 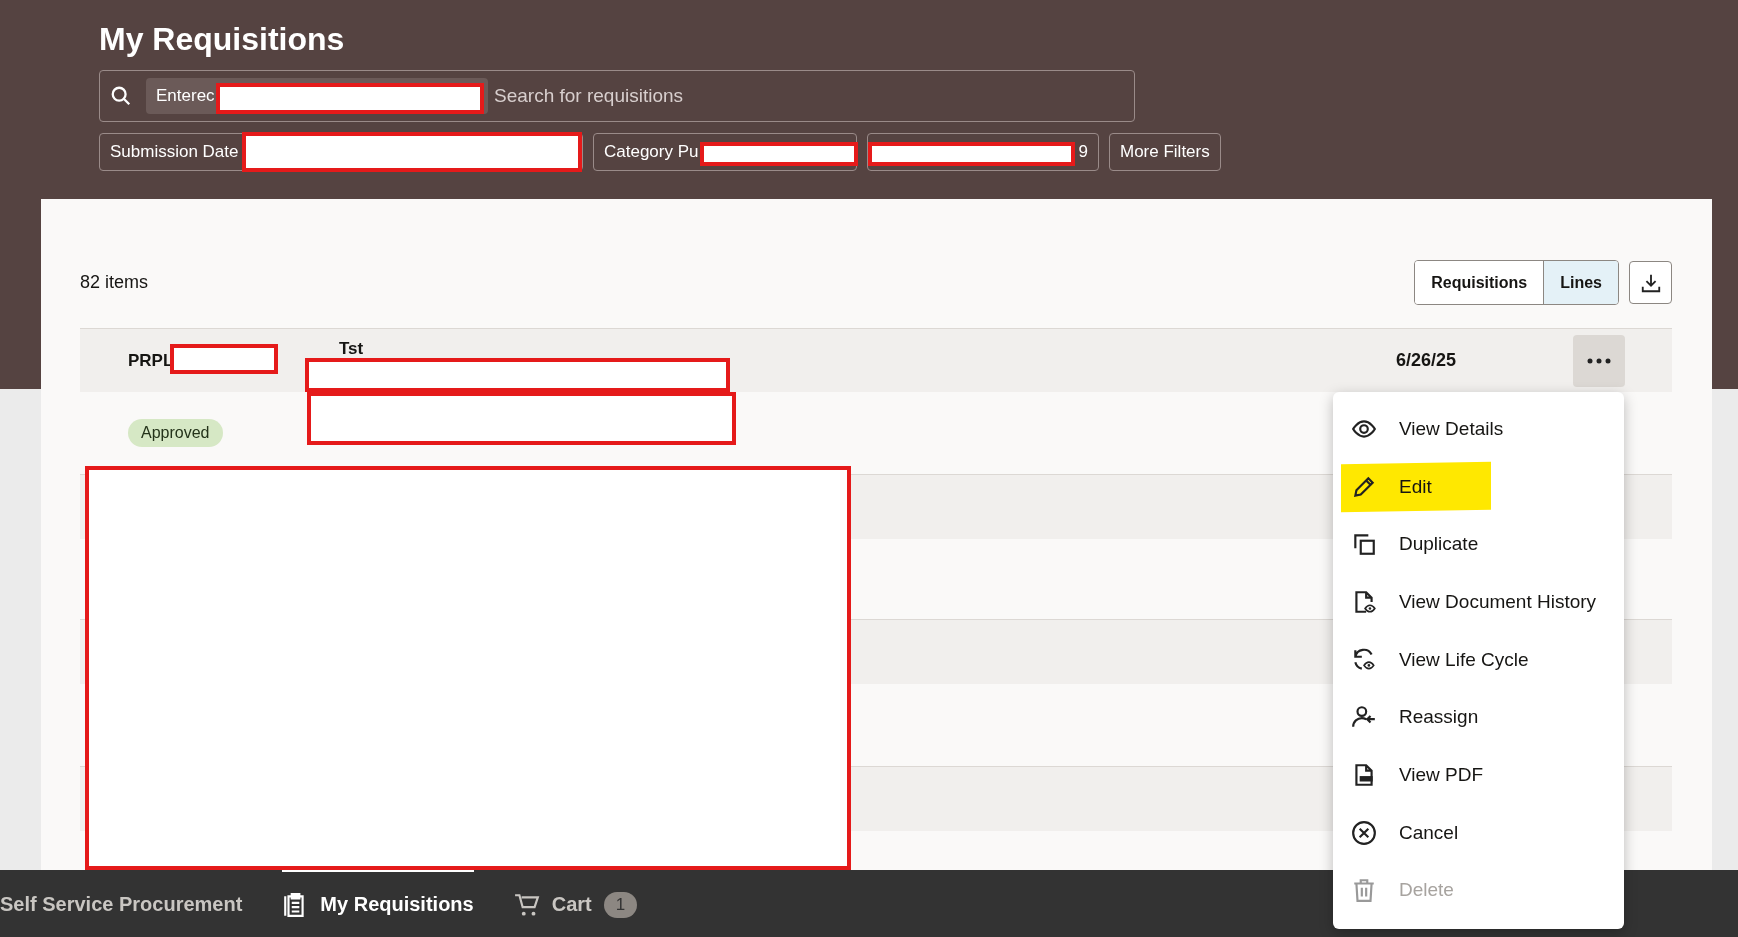 I want to click on menu-item: View Document History, so click(x=1478, y=602).